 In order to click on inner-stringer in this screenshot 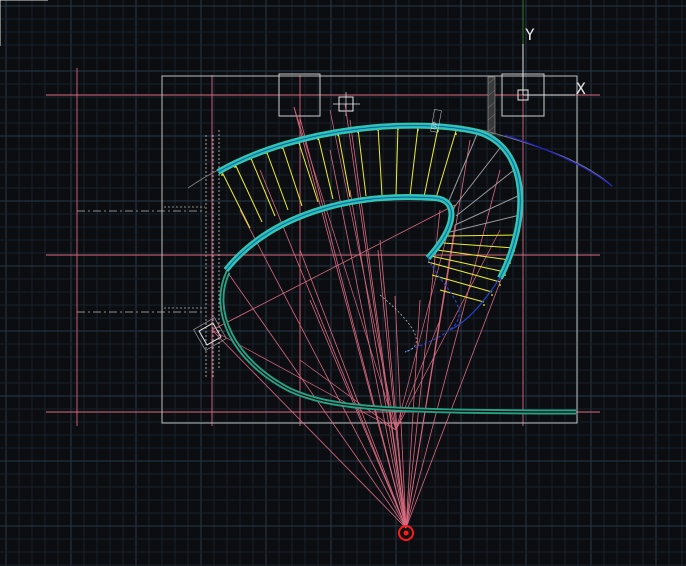, I will do `click(339, 233)`.